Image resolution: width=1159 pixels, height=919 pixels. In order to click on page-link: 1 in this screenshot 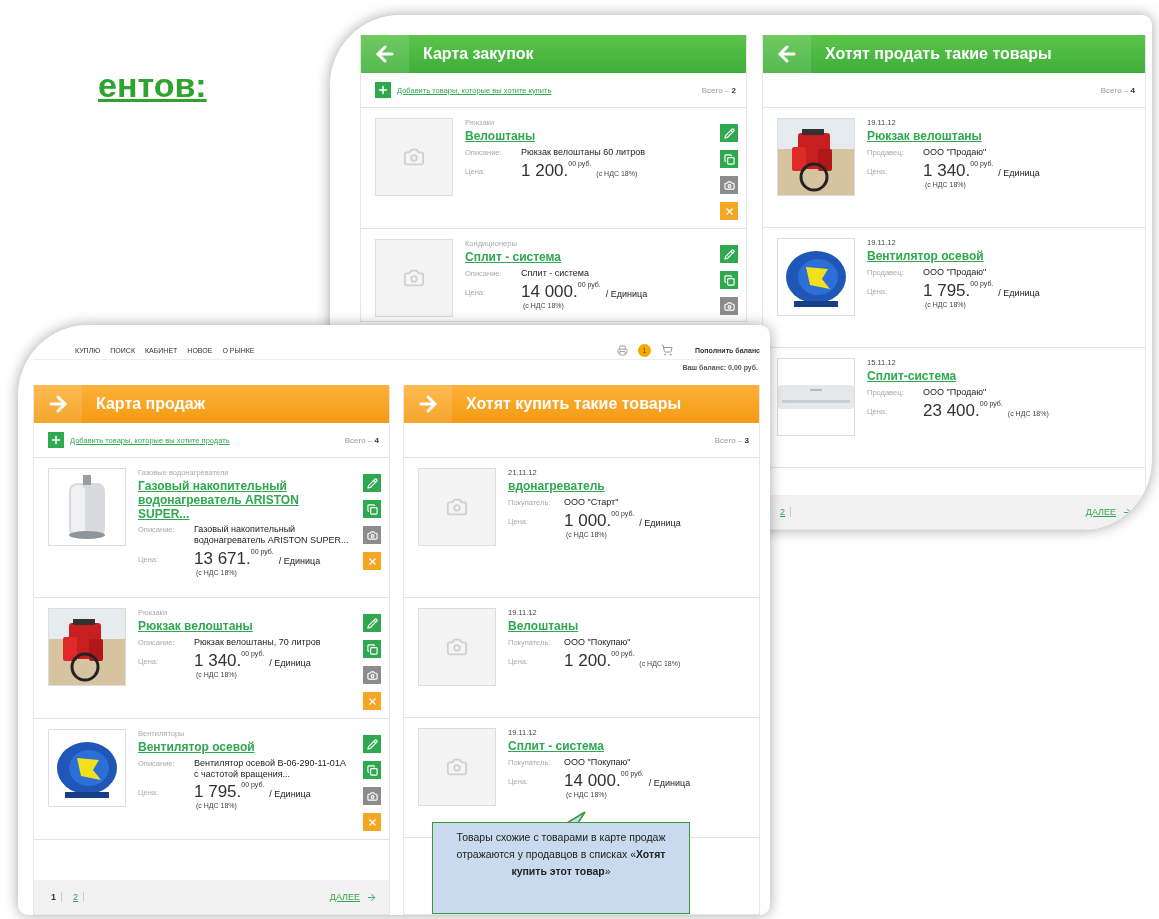, I will do `click(54, 897)`.